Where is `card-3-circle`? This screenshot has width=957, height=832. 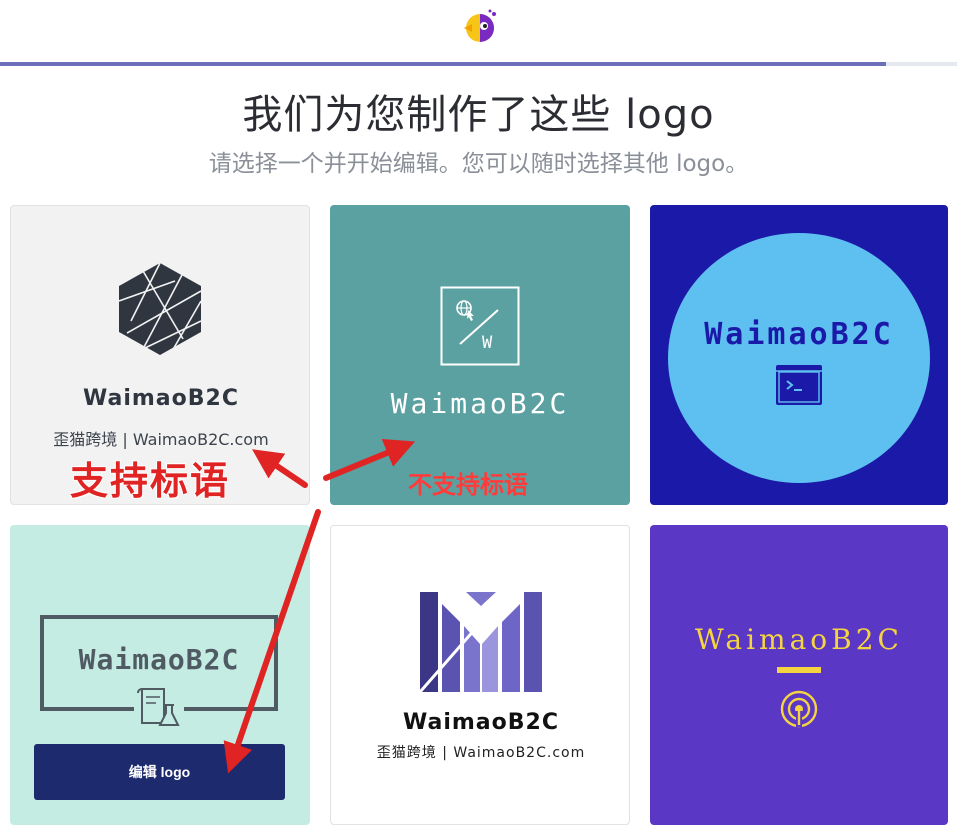
card-3-circle is located at coordinates (799, 358).